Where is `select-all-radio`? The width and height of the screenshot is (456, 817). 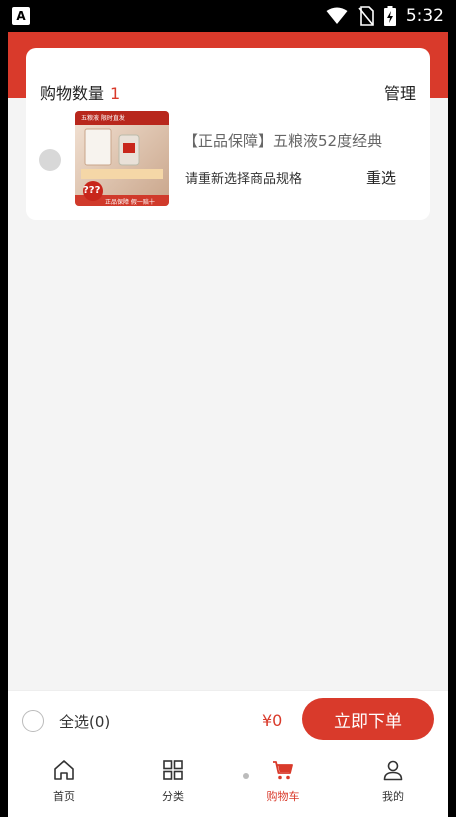
select-all-radio is located at coordinates (33, 721).